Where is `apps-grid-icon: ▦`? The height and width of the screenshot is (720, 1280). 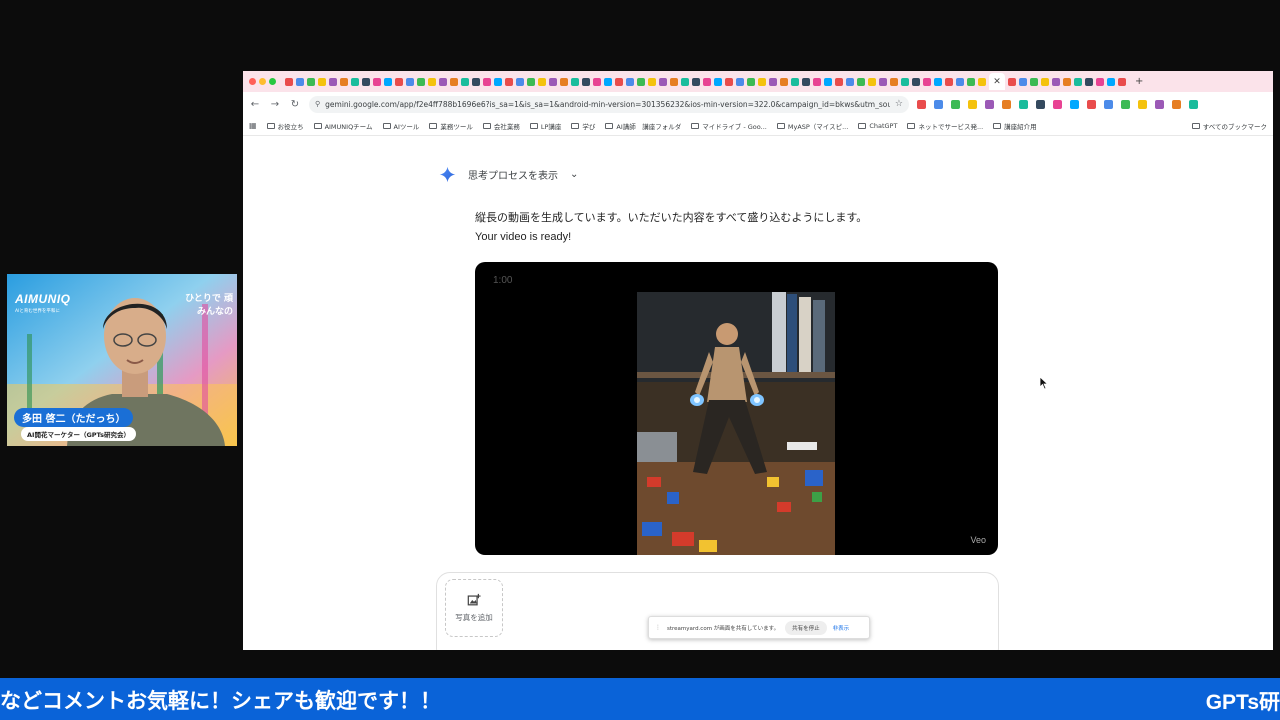
apps-grid-icon: ▦ is located at coordinates (253, 125).